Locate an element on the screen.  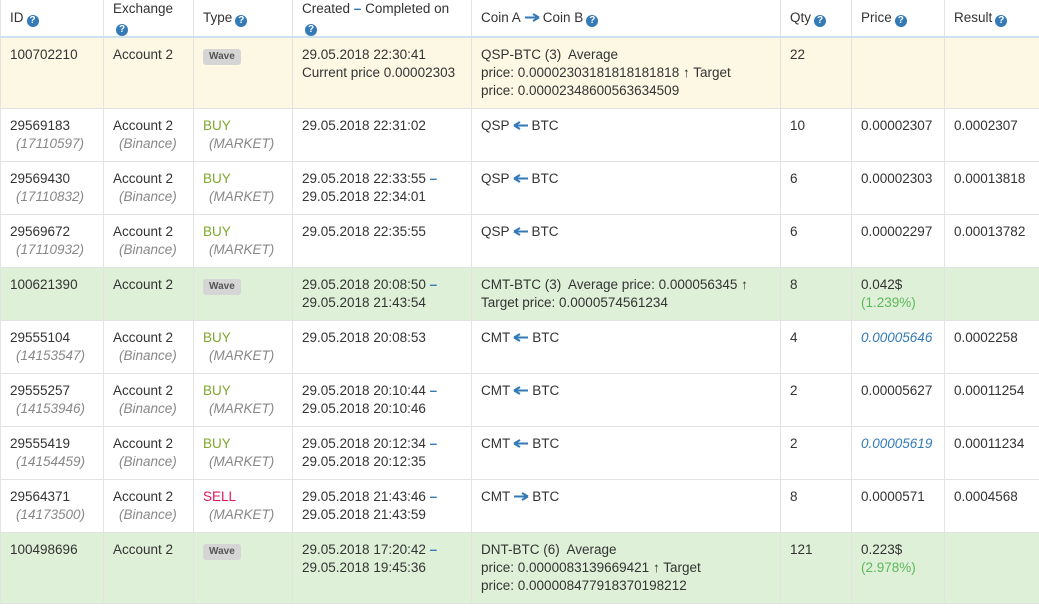
order-id: 29569672 (17110932) is located at coordinates (52, 240).